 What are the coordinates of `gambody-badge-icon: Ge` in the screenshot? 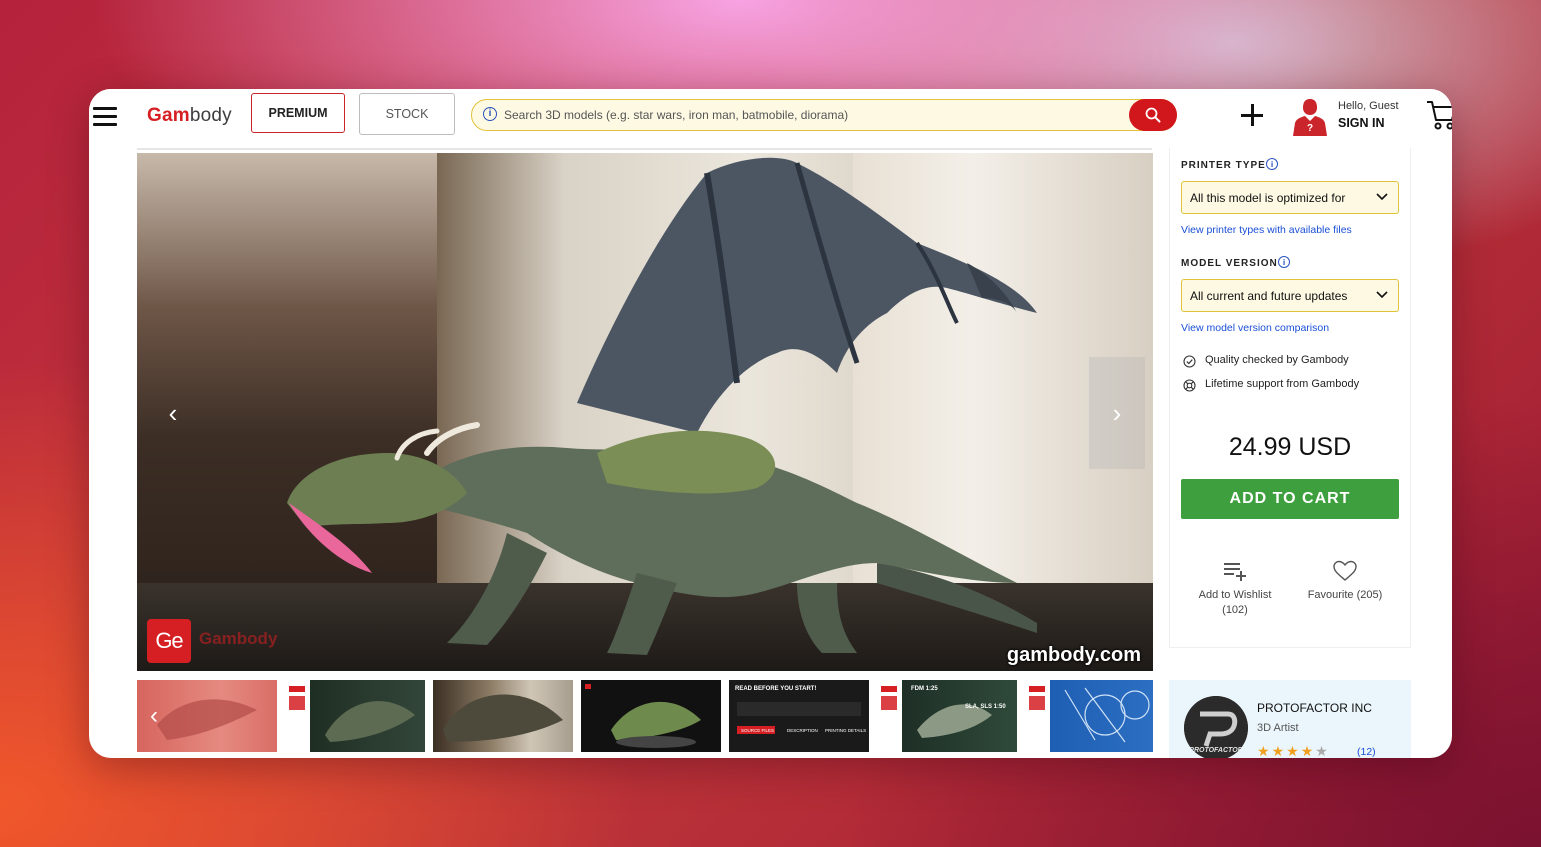 It's located at (169, 641).